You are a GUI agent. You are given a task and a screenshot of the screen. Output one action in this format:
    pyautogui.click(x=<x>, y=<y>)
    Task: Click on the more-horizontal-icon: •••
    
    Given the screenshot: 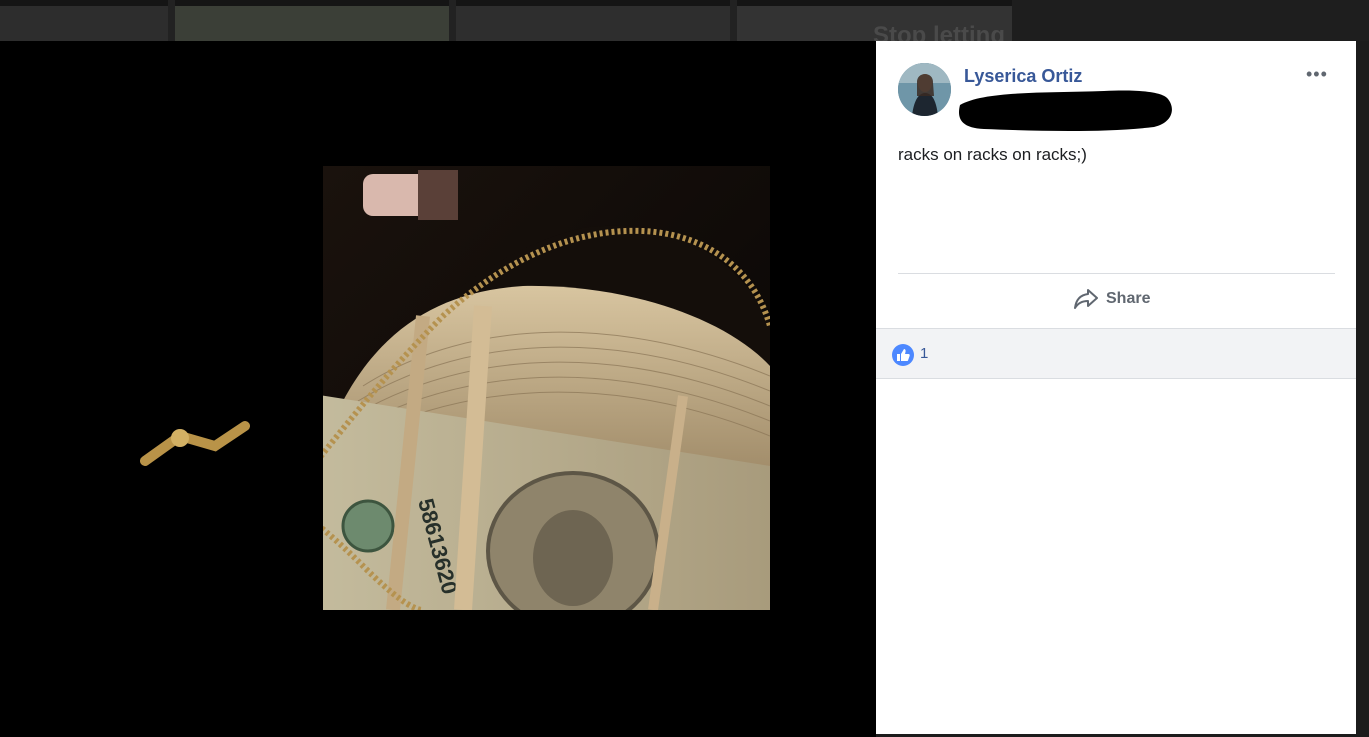 What is the action you would take?
    pyautogui.click(x=1317, y=74)
    